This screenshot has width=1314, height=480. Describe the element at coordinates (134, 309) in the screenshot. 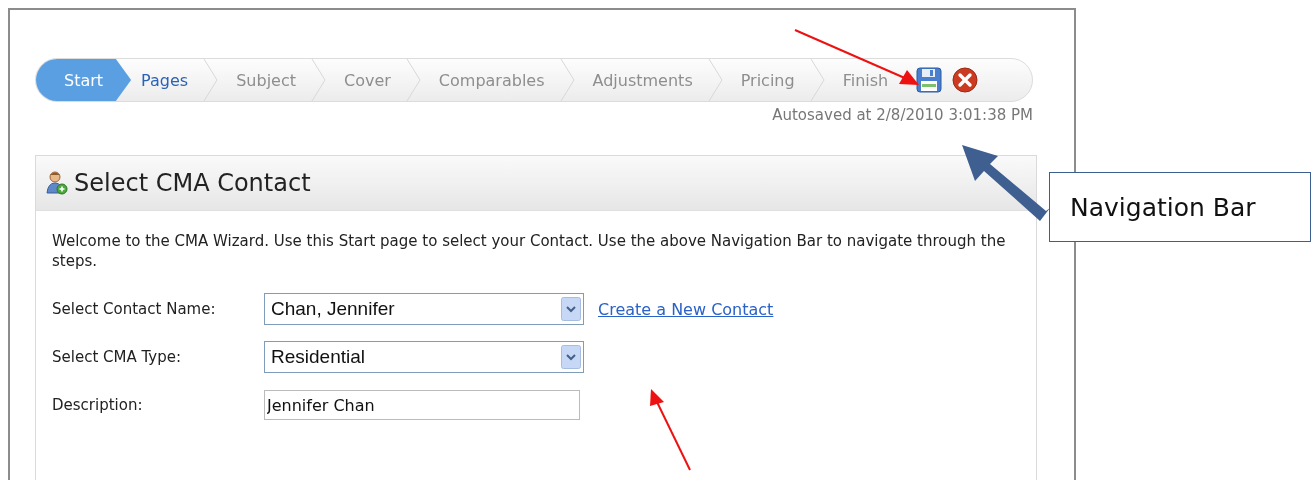

I see `field-label: Select Contact Name:` at that location.